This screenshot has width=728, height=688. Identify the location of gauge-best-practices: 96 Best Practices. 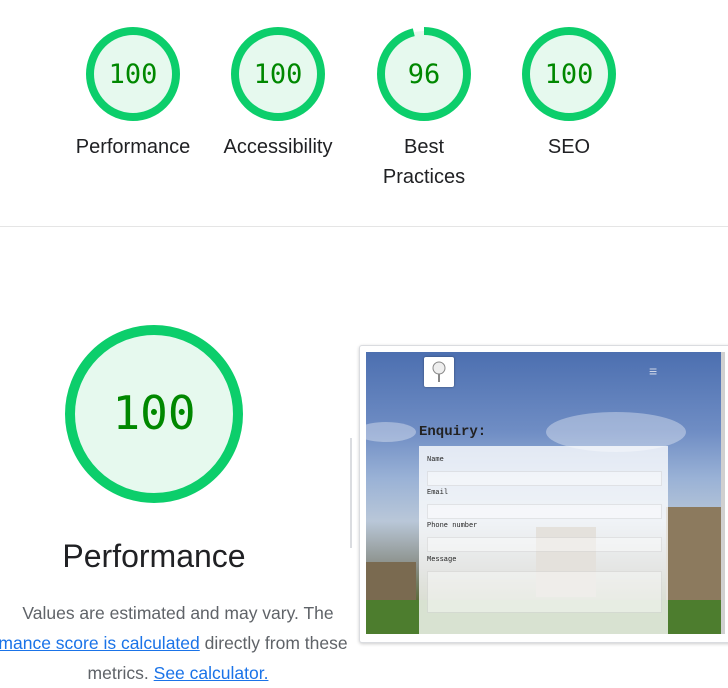
(424, 108).